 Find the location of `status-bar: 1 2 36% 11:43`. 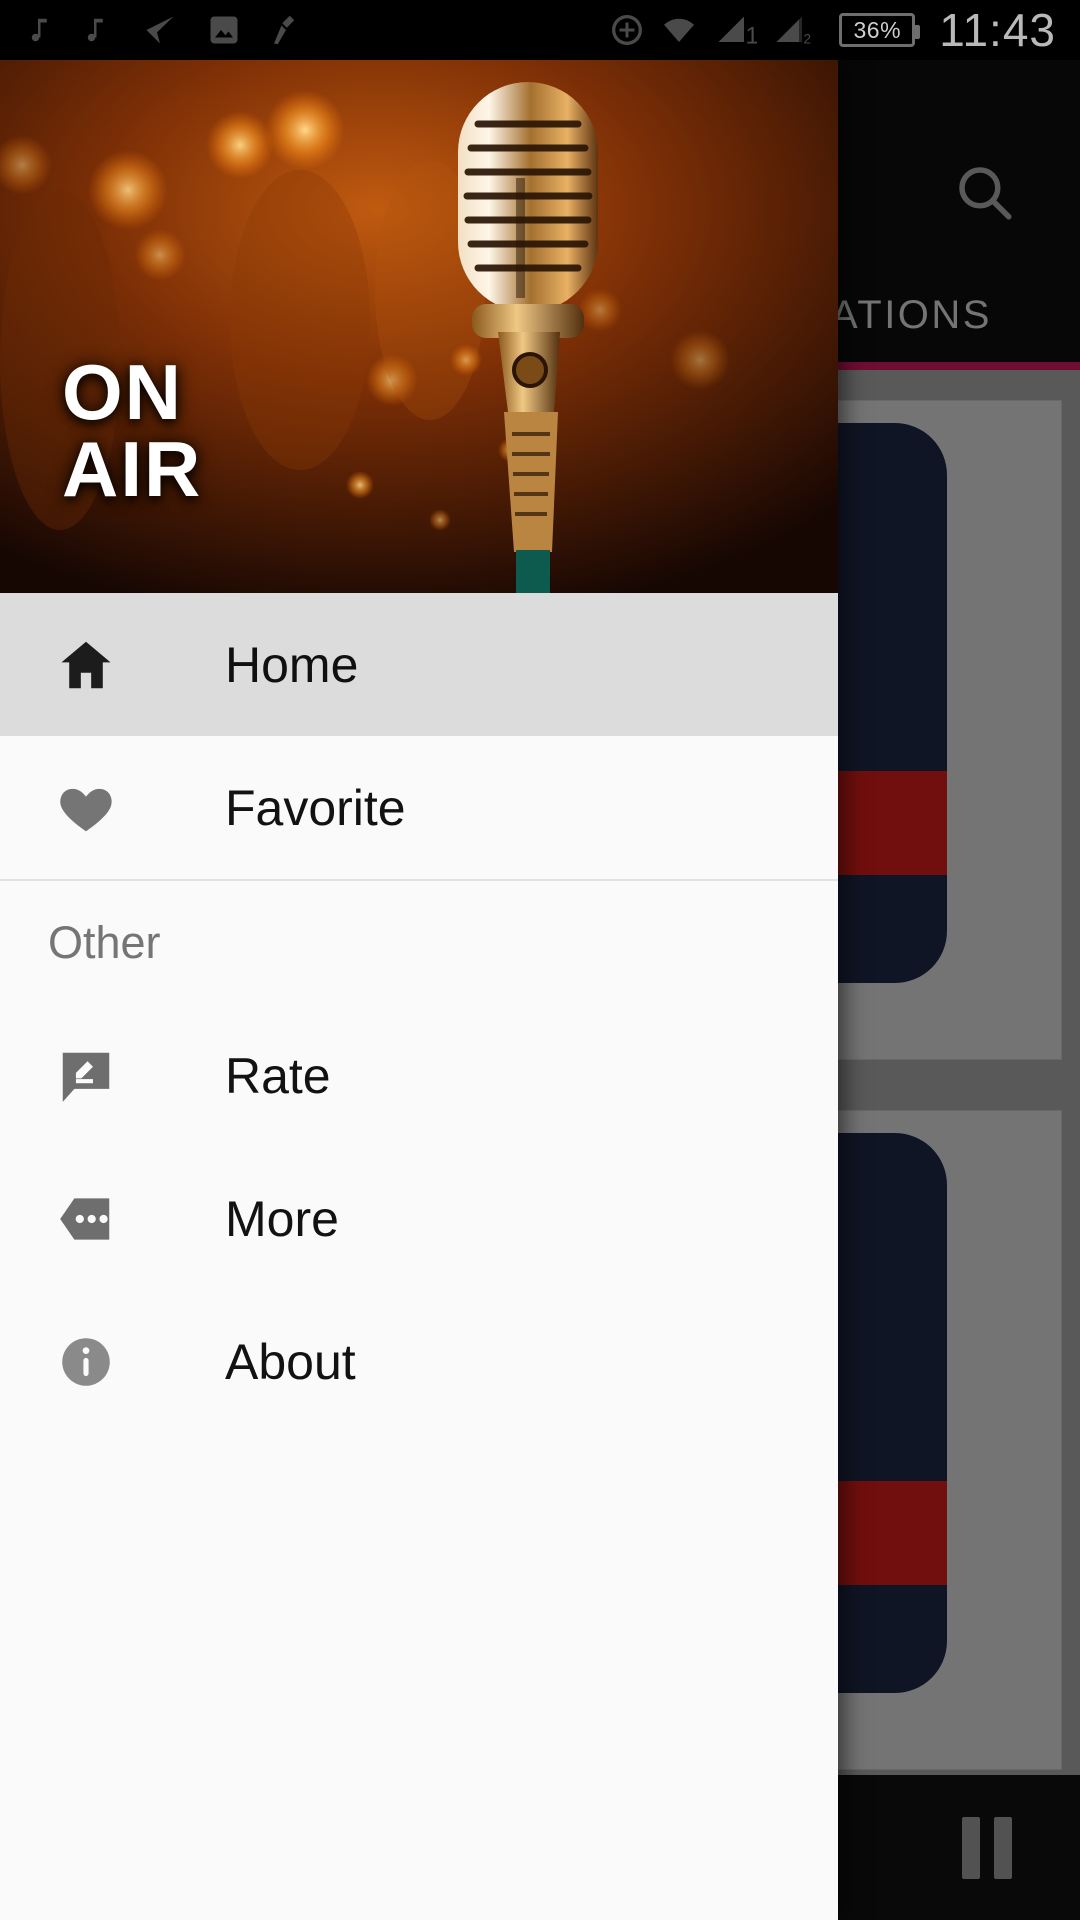

status-bar: 1 2 36% 11:43 is located at coordinates (540, 30).